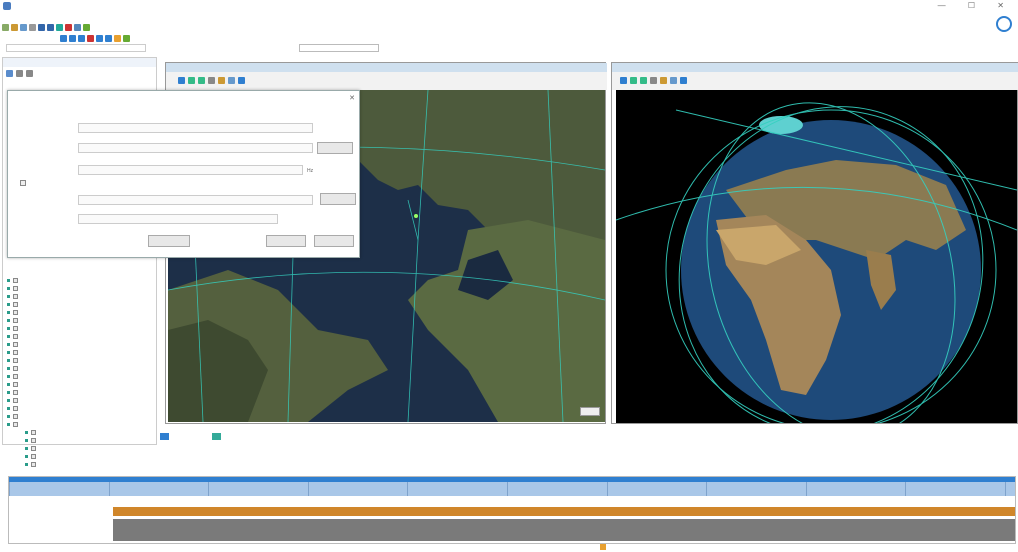  What do you see at coordinates (23, 27) in the screenshot?
I see `save-icon` at bounding box center [23, 27].